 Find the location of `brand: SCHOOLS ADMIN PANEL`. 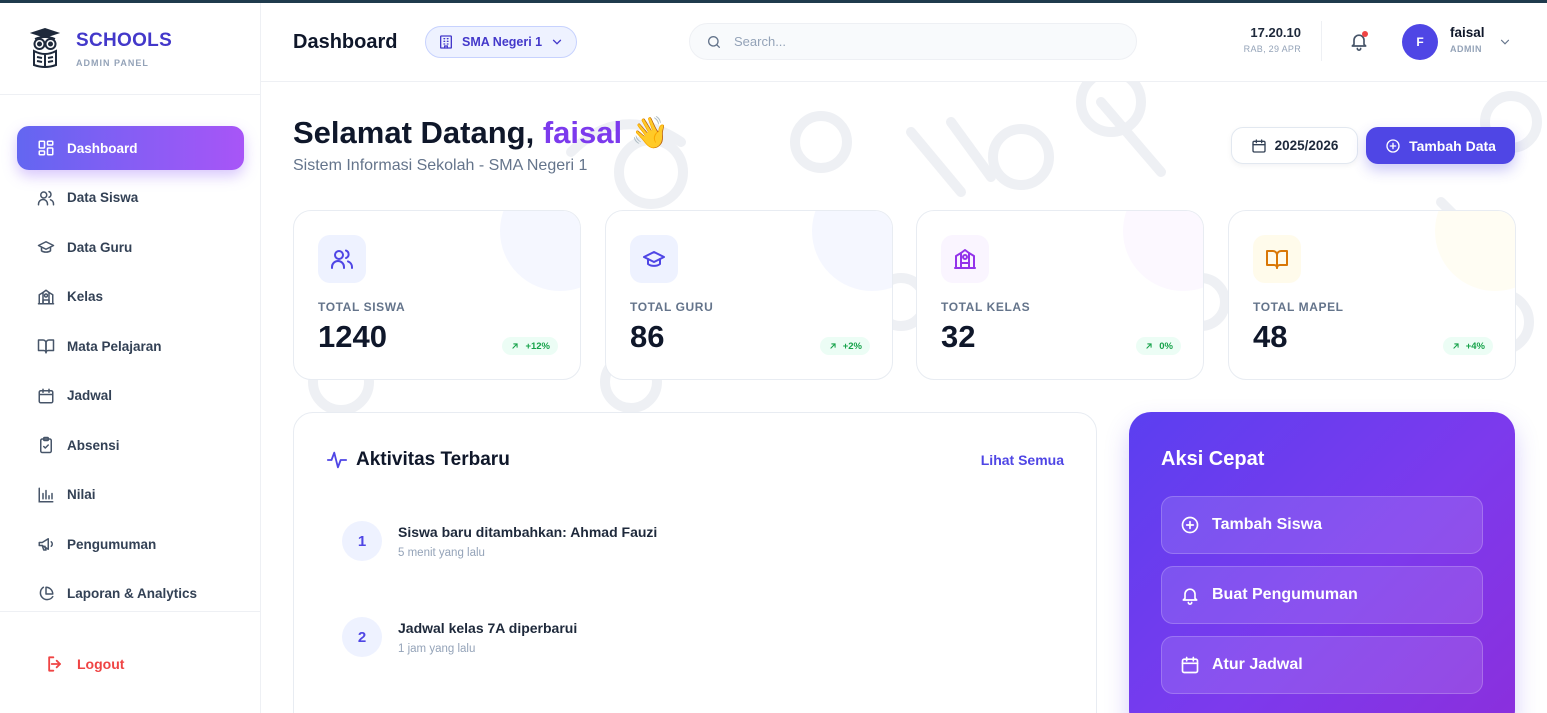

brand: SCHOOLS ADMIN PANEL is located at coordinates (130, 49).